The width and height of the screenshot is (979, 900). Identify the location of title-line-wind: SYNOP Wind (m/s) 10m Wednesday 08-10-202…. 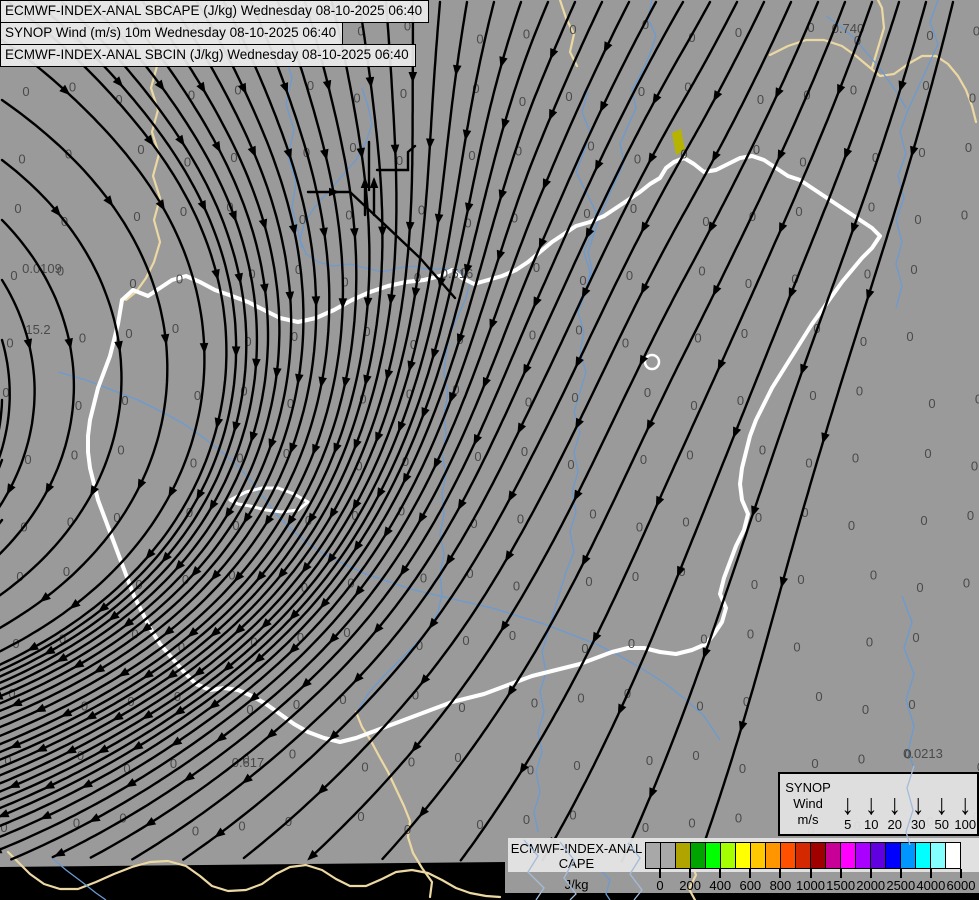
(172, 33).